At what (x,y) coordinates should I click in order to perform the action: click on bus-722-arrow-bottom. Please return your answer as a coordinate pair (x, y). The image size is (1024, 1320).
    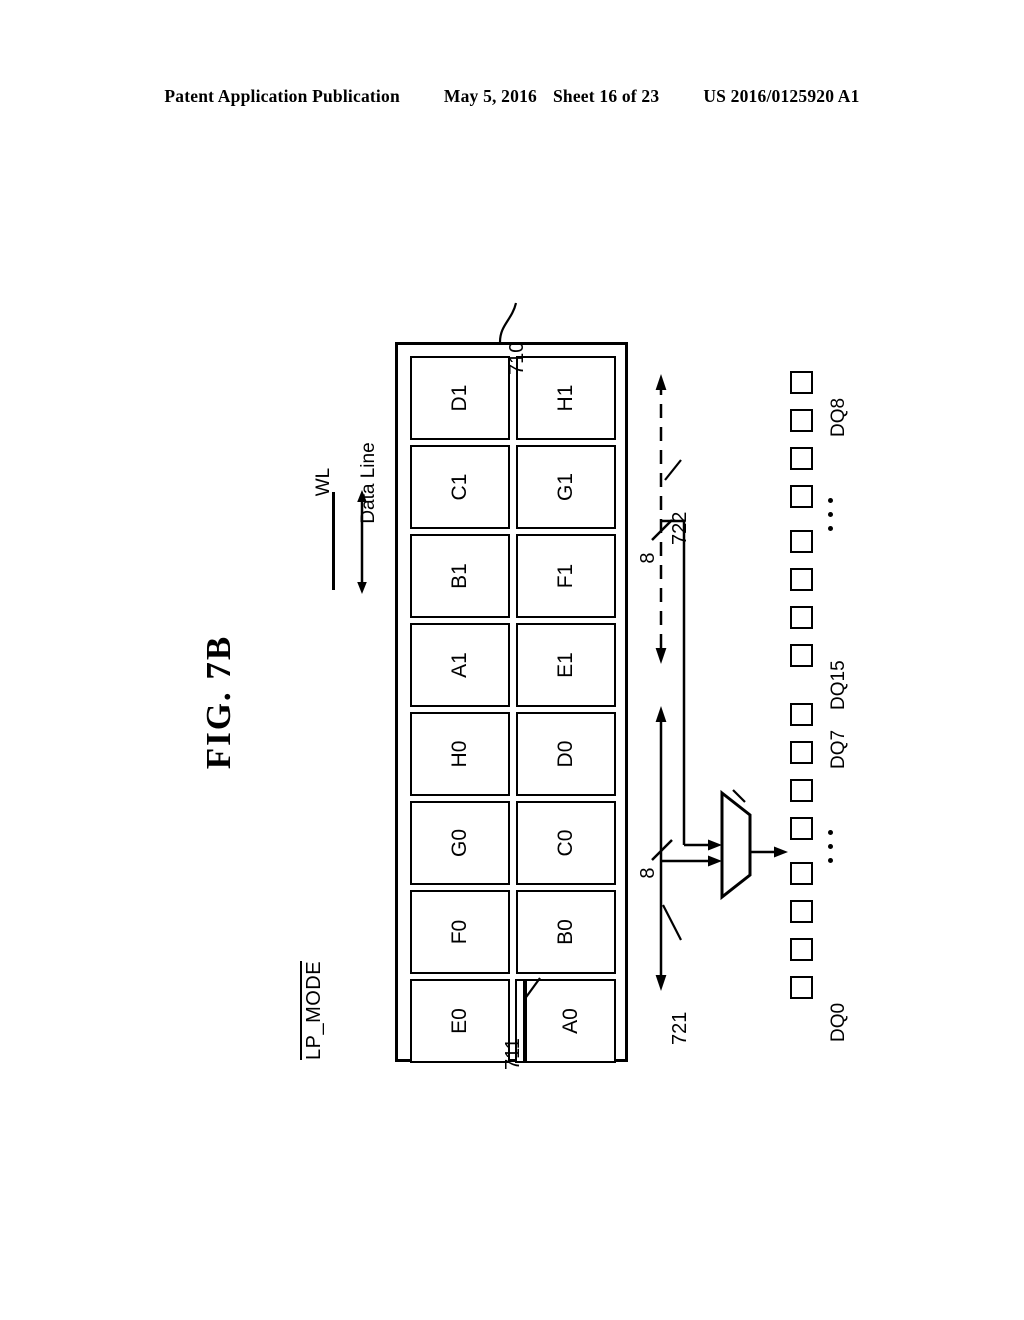
    Looking at the image, I should click on (661, 656).